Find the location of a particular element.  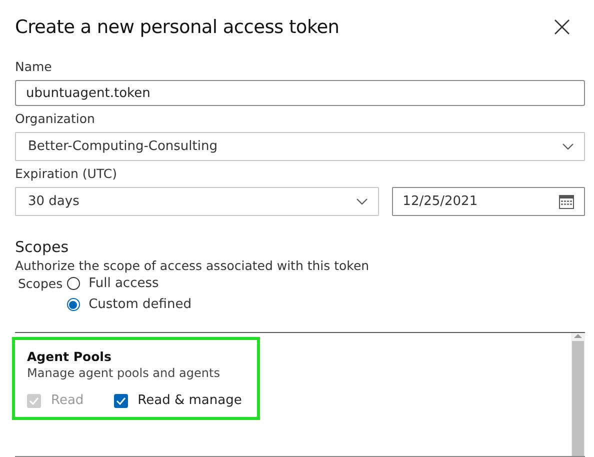

field-label: Expiration (UTC) is located at coordinates (66, 173).